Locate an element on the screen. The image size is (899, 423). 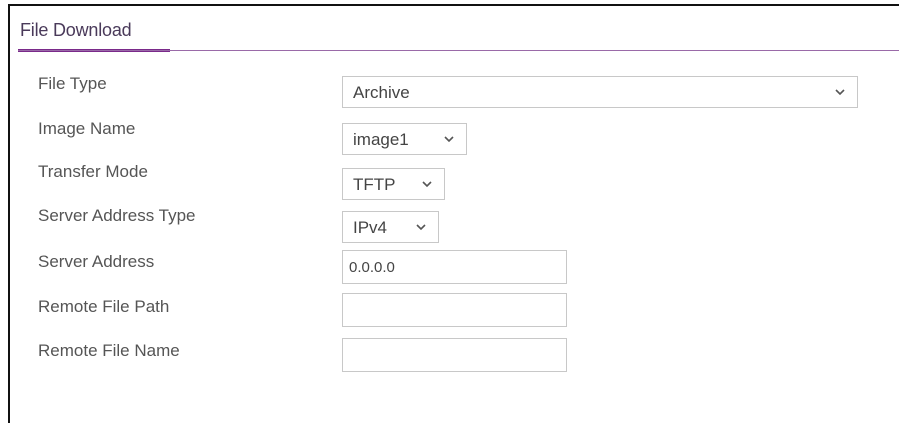
server-address-label: Server Address is located at coordinates (96, 261).